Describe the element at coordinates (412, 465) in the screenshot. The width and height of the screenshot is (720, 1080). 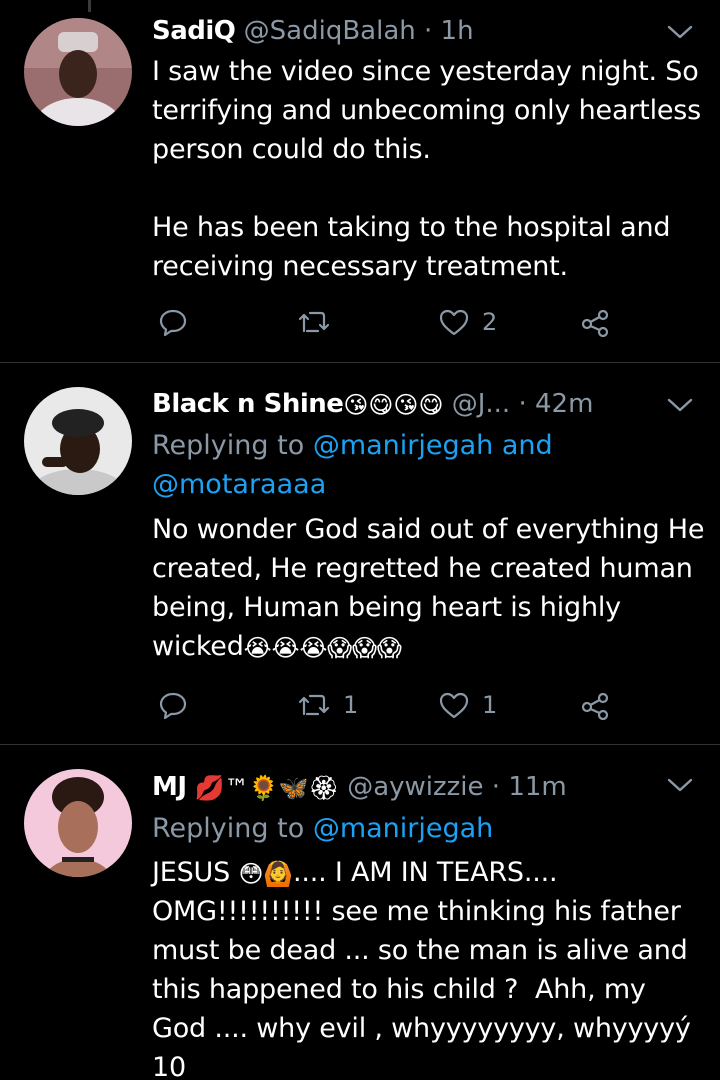
I see `replying-to: Replying to @manirjegah and @motaraaaa` at that location.